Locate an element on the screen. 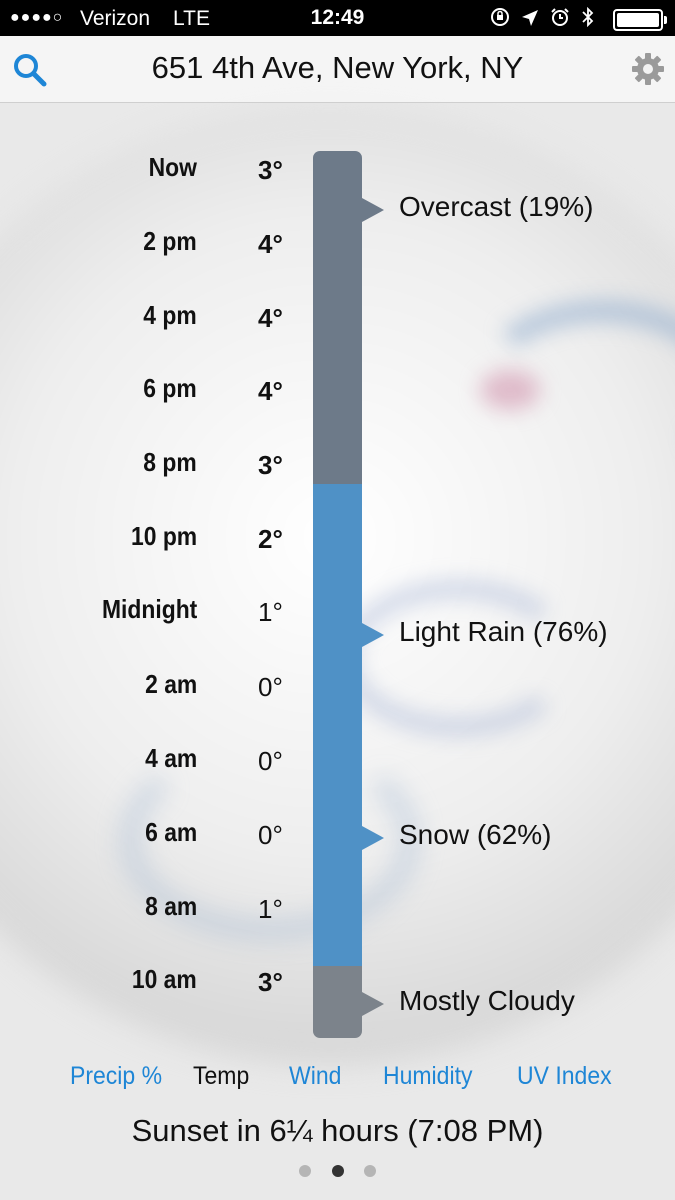  tab-temp: Temp is located at coordinates (221, 1076).